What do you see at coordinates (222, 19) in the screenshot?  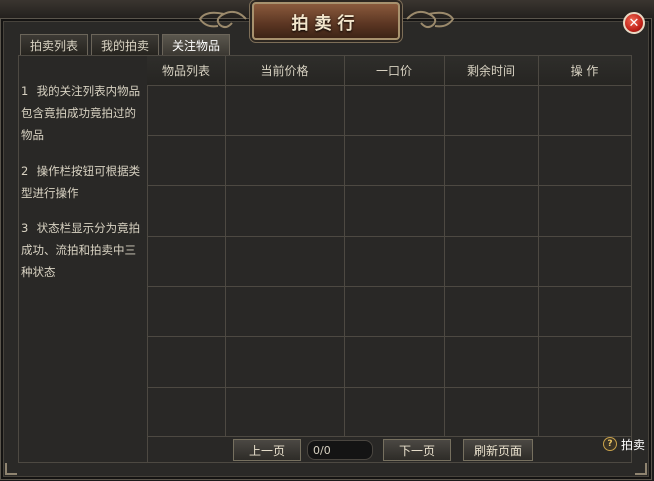 I see `scroll-ornament-left-icon` at bounding box center [222, 19].